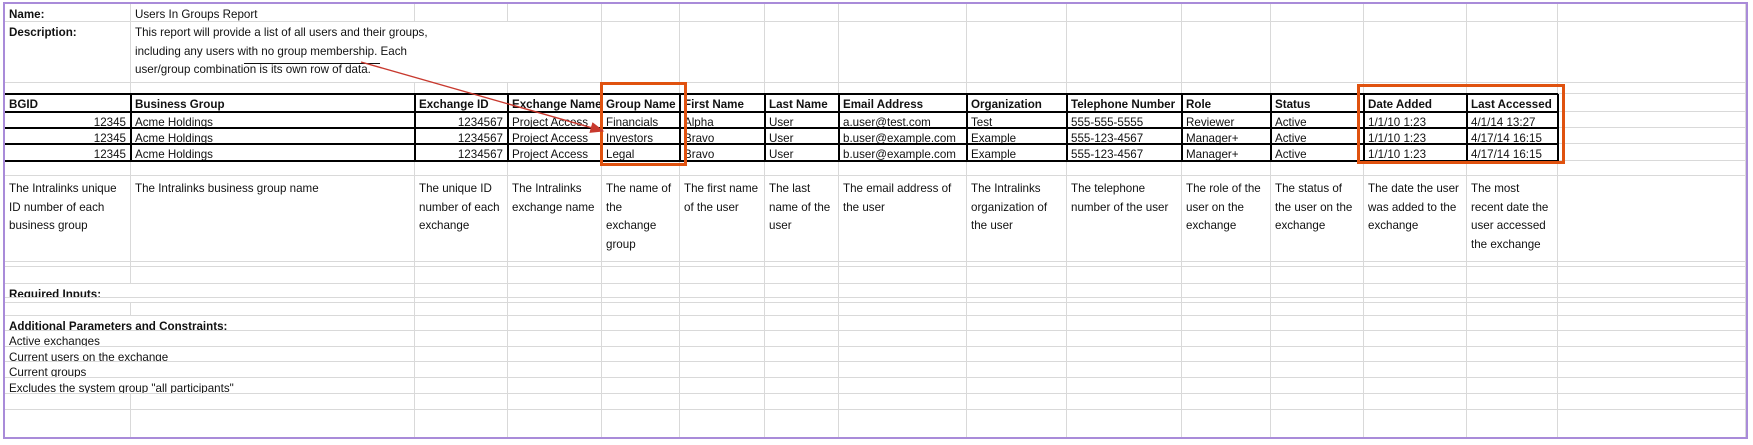 Image resolution: width=1753 pixels, height=445 pixels. I want to click on column-header: Exchange ID, so click(461, 103).